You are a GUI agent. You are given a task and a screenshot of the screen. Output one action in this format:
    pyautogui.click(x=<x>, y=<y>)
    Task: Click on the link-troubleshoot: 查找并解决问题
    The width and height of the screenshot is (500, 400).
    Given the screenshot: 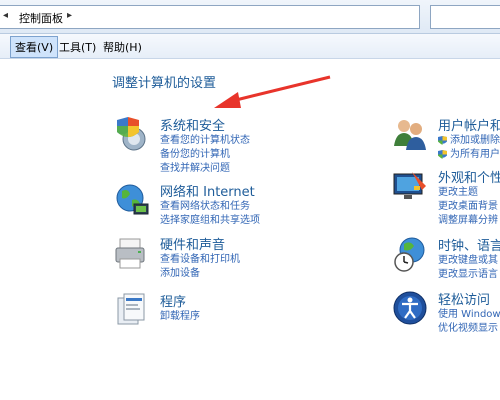 What is the action you would take?
    pyautogui.click(x=205, y=169)
    